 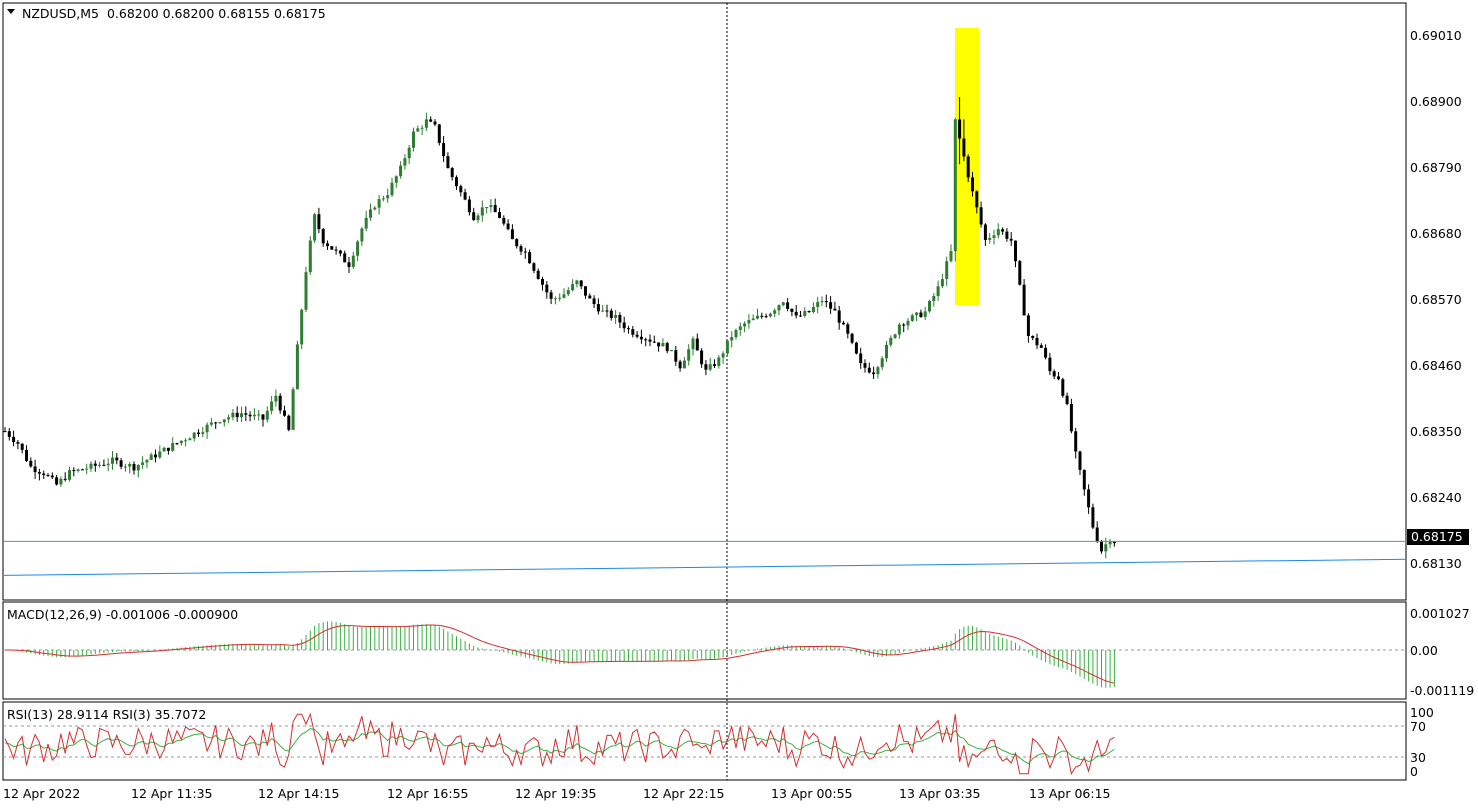 What do you see at coordinates (1436, 563) in the screenshot?
I see `price-tick: 0.68130` at bounding box center [1436, 563].